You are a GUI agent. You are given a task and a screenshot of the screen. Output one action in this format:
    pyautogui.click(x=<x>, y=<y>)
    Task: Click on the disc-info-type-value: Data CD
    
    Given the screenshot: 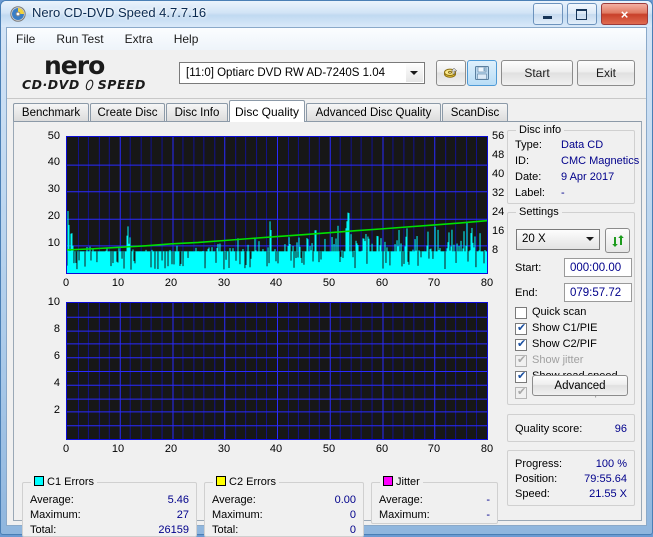 What is the action you would take?
    pyautogui.click(x=582, y=145)
    